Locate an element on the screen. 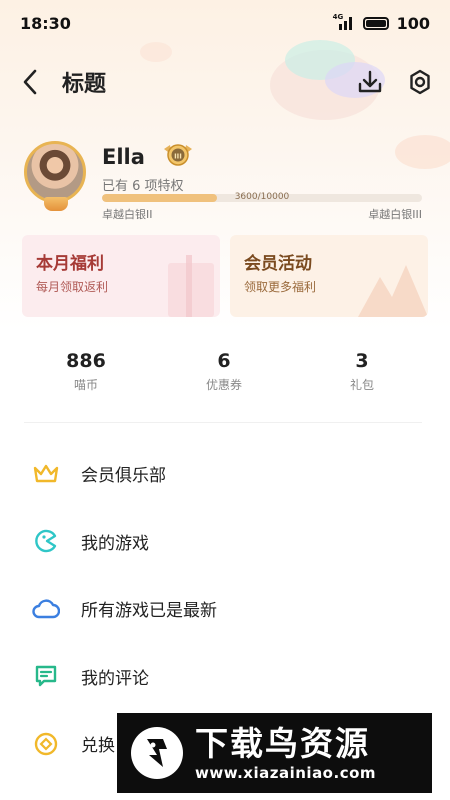  level-current: 卓越白银II is located at coordinates (127, 214).